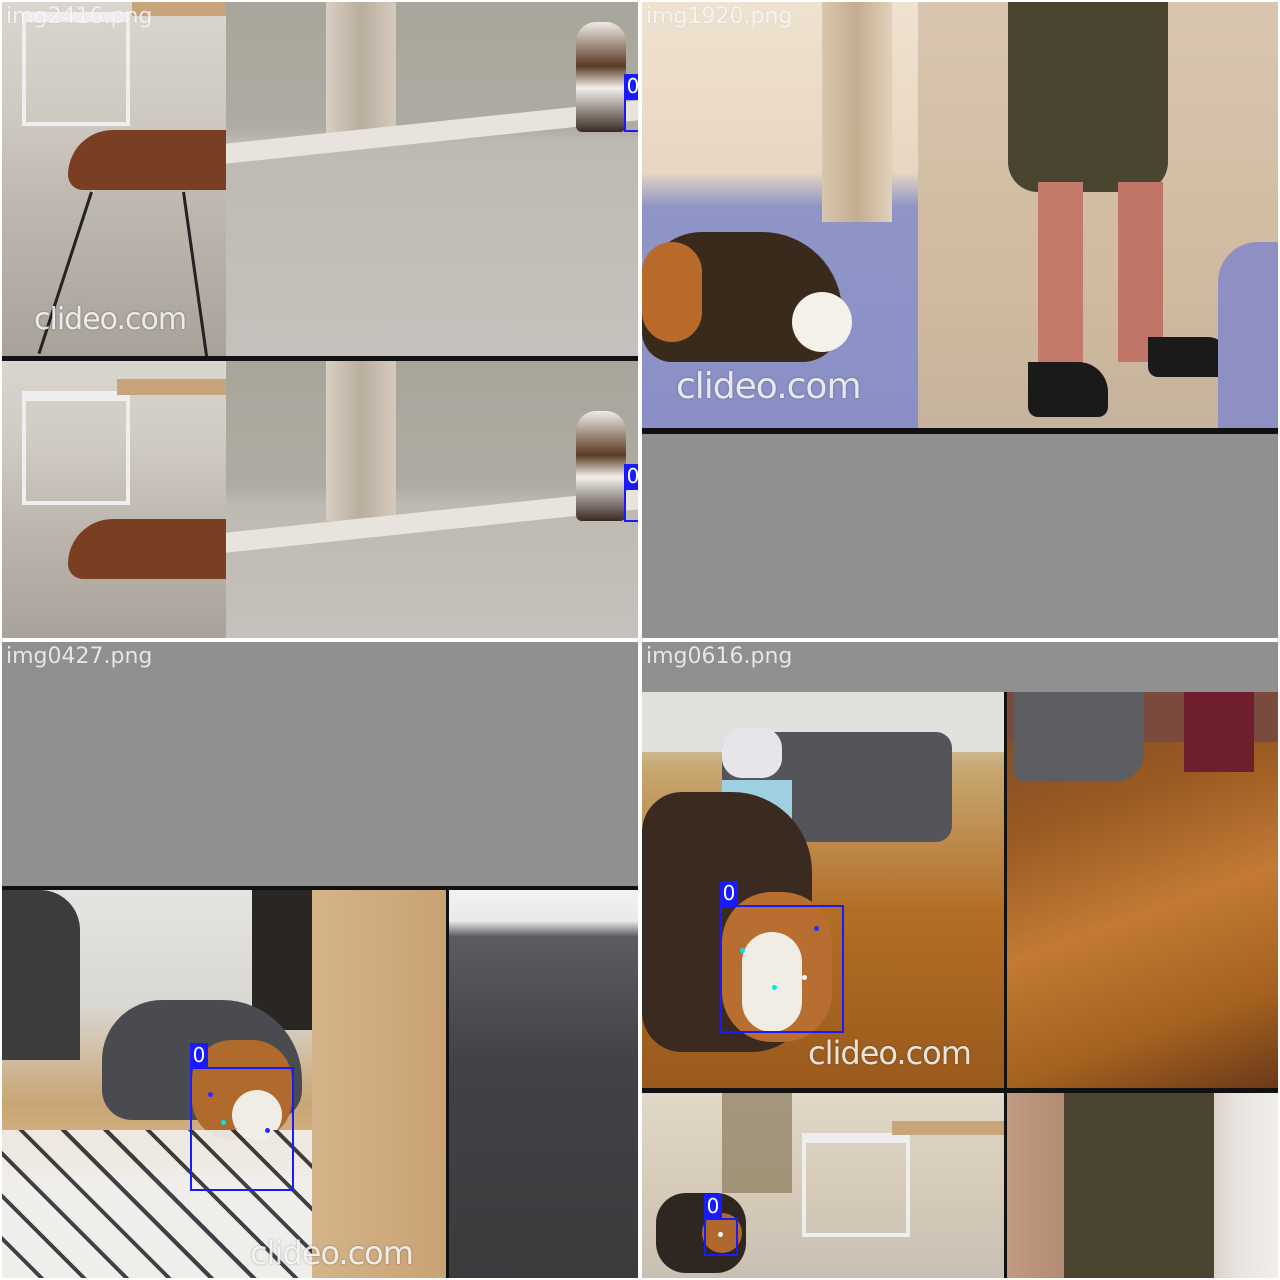  What do you see at coordinates (780, 215) in the screenshot?
I see `dog-on-bed-panel` at bounding box center [780, 215].